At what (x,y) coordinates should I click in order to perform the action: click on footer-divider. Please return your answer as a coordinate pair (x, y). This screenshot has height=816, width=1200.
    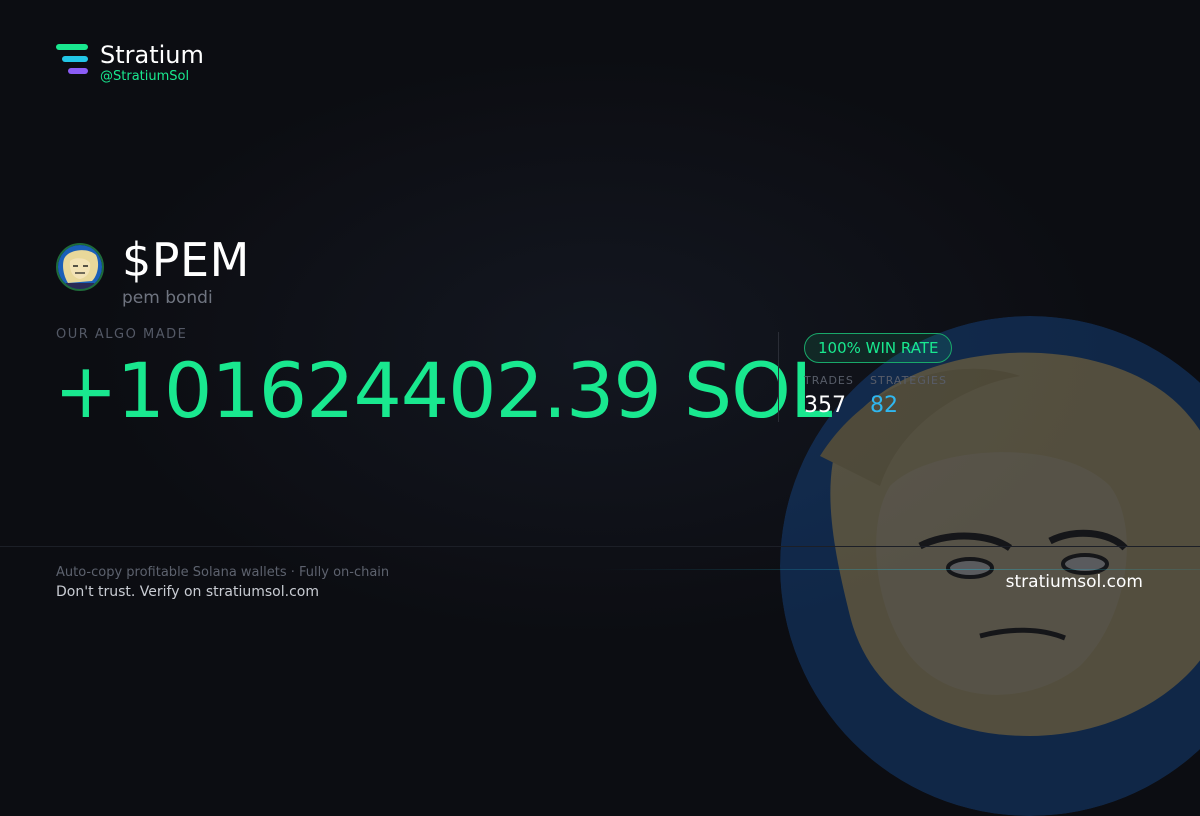
    Looking at the image, I should click on (600, 546).